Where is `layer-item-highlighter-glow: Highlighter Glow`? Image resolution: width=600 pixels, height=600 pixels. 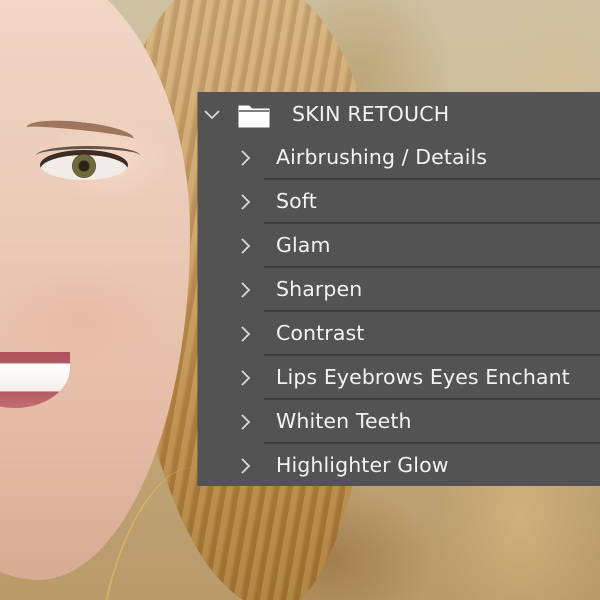
layer-item-highlighter-glow: Highlighter Glow is located at coordinates (399, 466).